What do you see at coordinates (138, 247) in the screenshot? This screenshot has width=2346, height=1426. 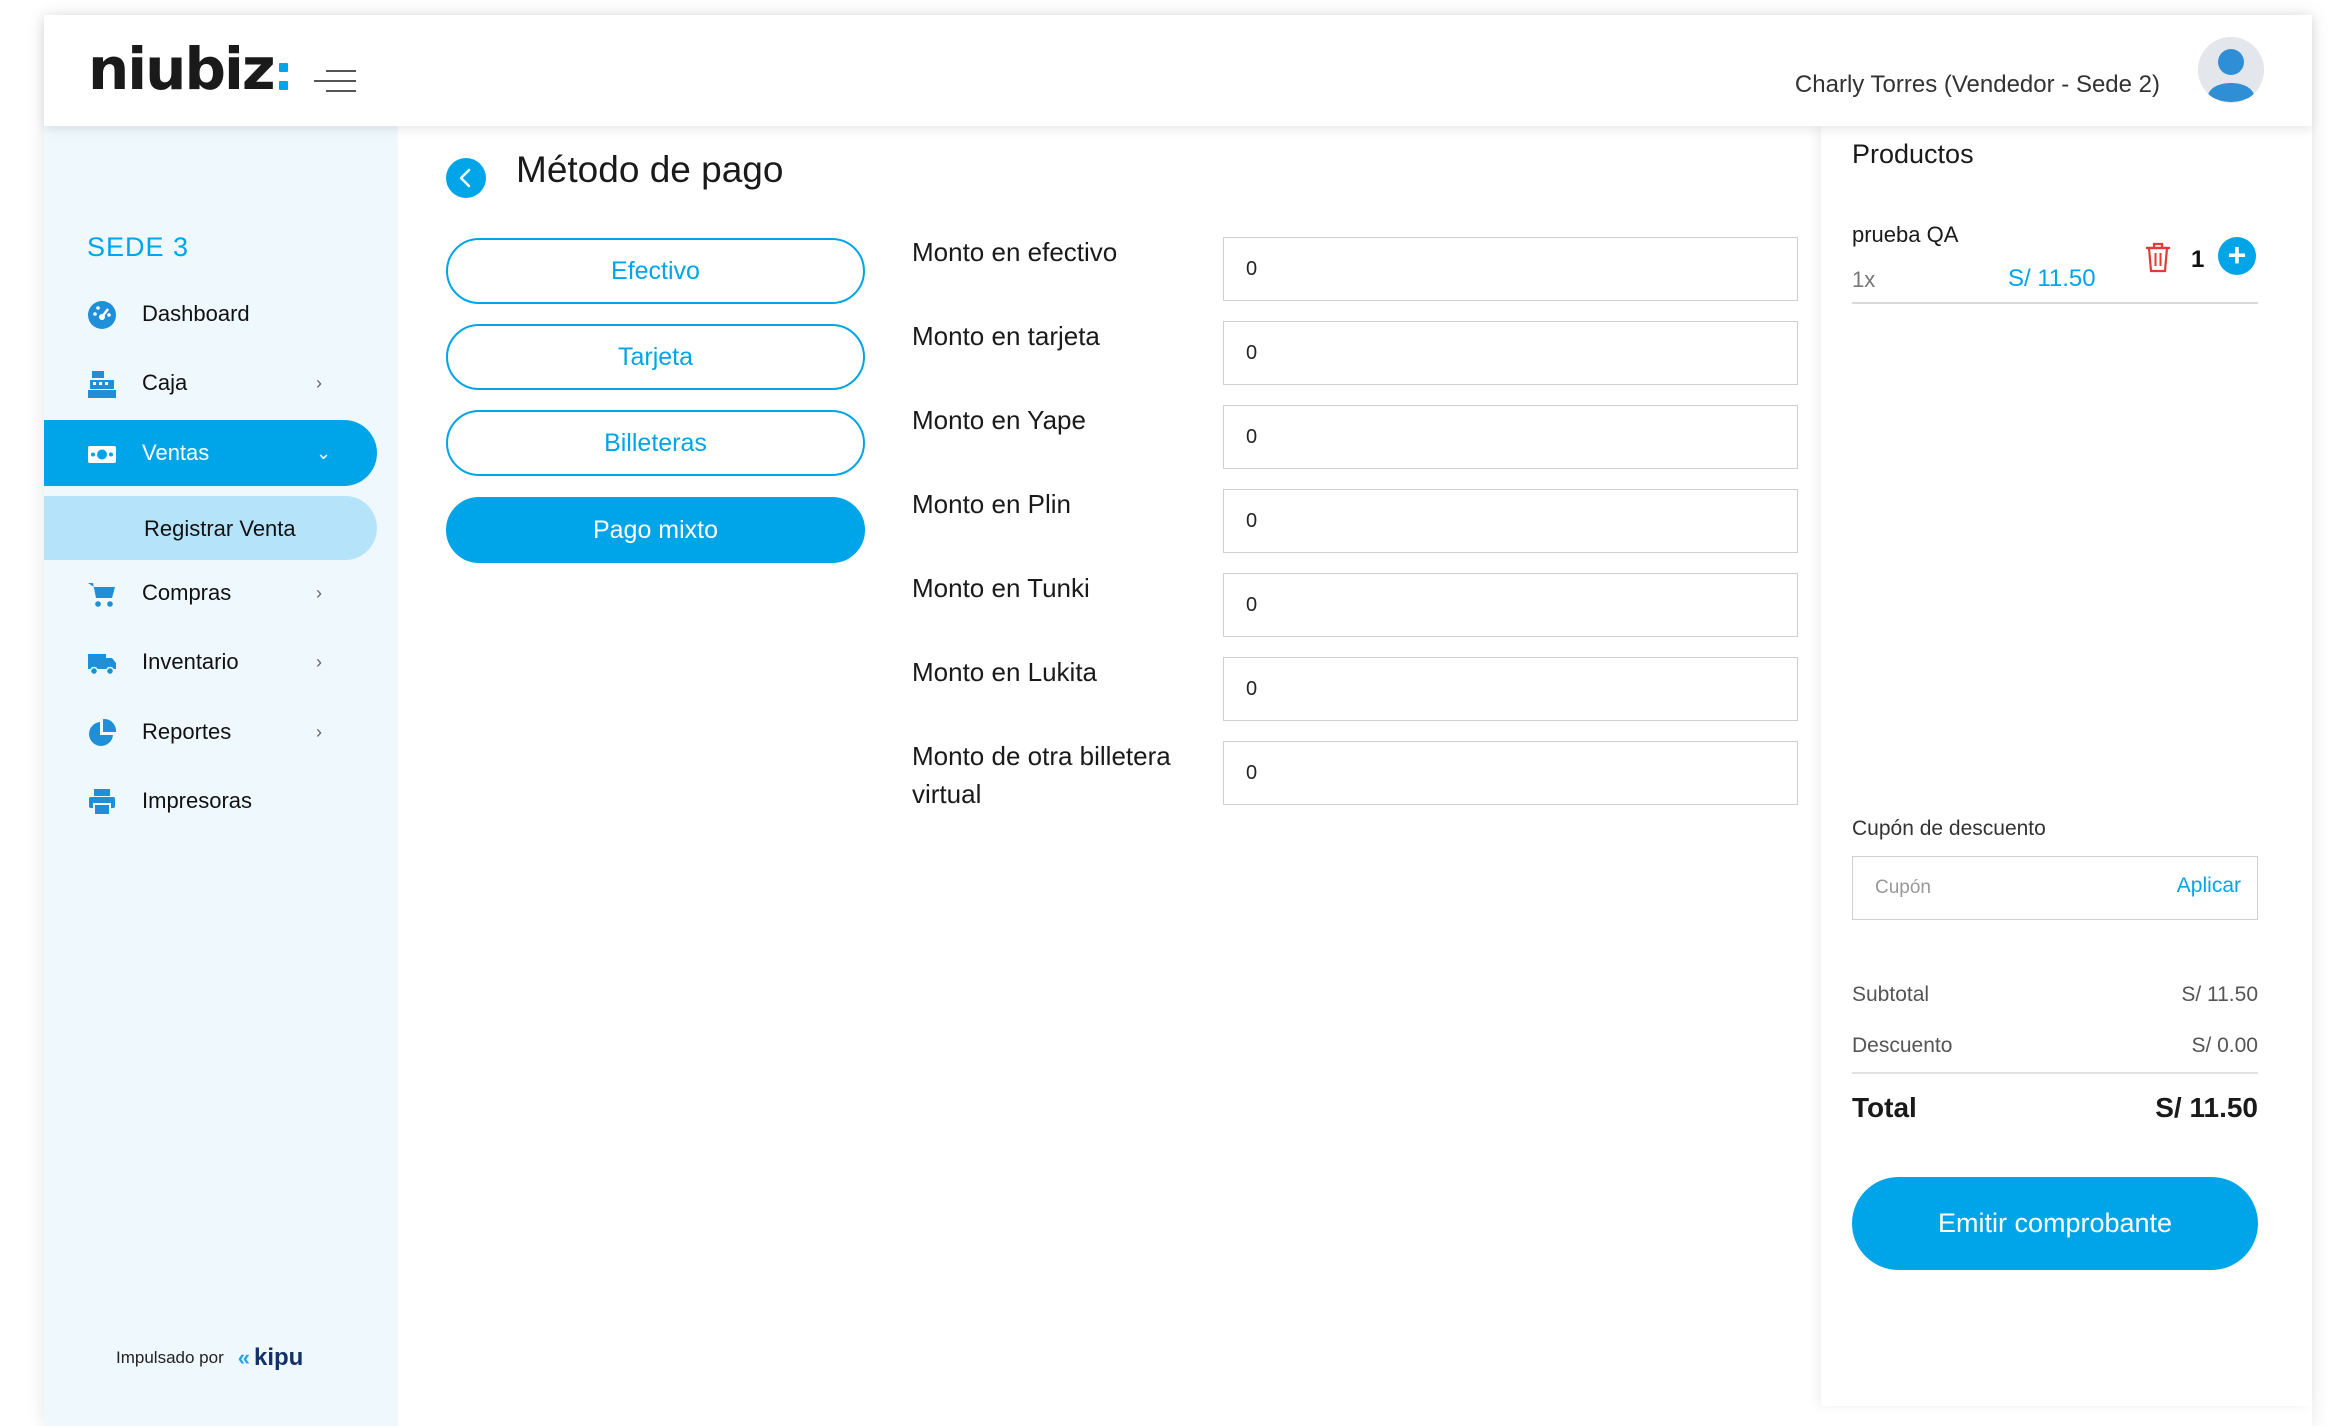 I see `sede-title: SEDE 3` at bounding box center [138, 247].